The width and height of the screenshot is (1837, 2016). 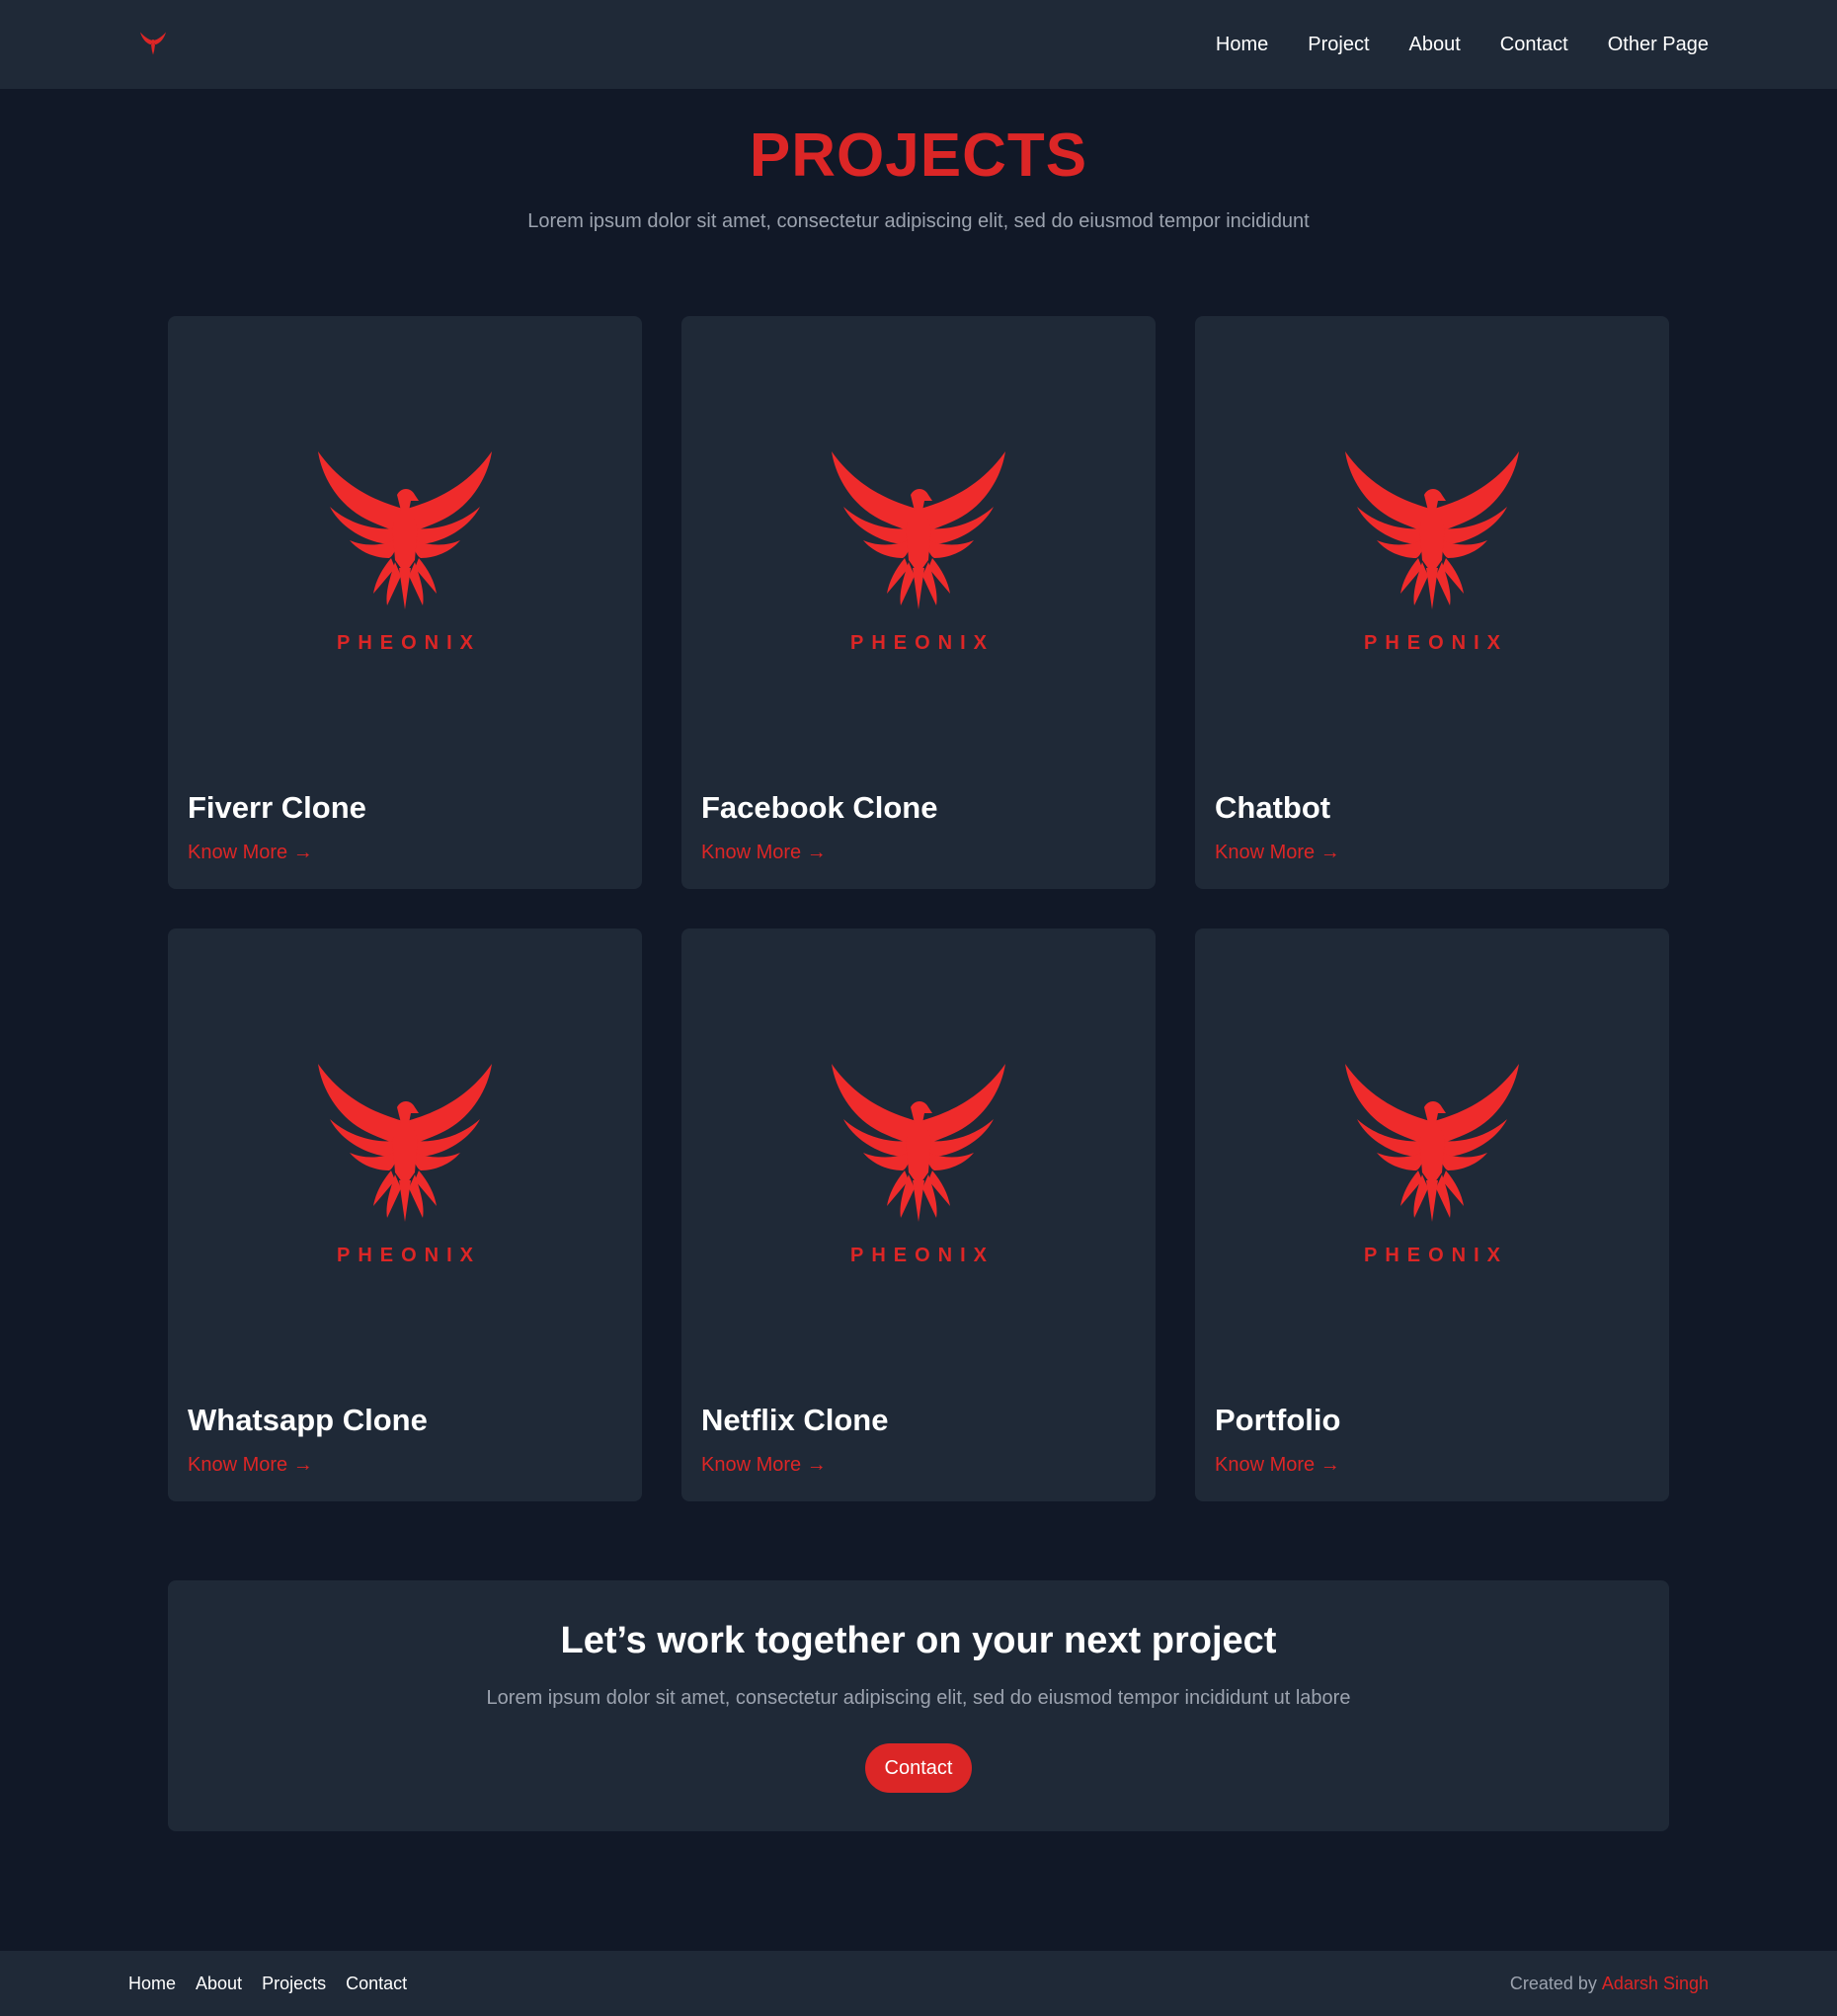 What do you see at coordinates (820, 807) in the screenshot?
I see `project-title: Facebook Clone` at bounding box center [820, 807].